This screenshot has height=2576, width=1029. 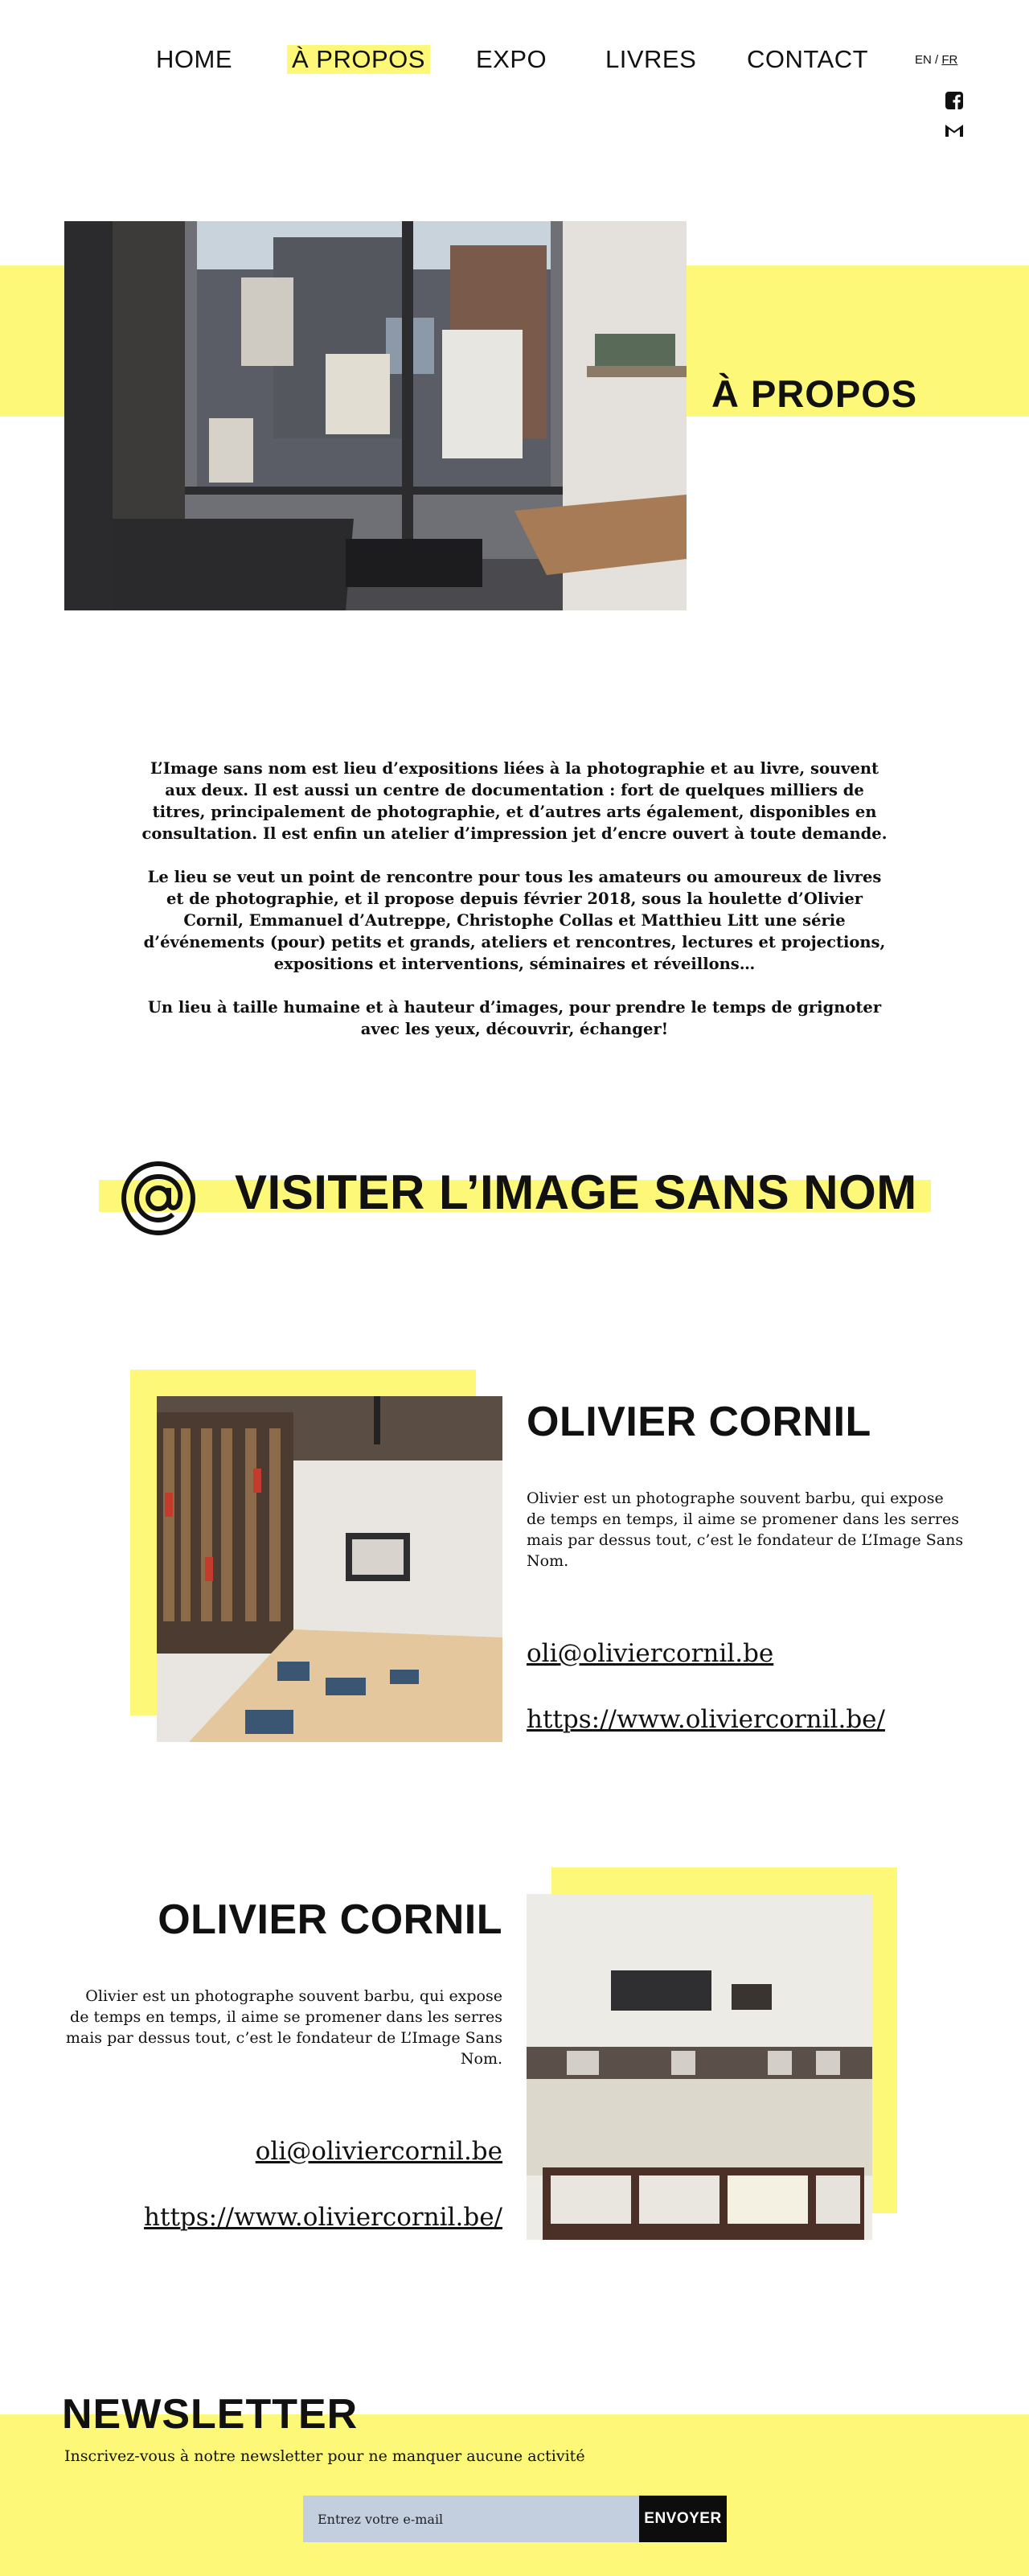 I want to click on nav-home: HOME, so click(x=194, y=59).